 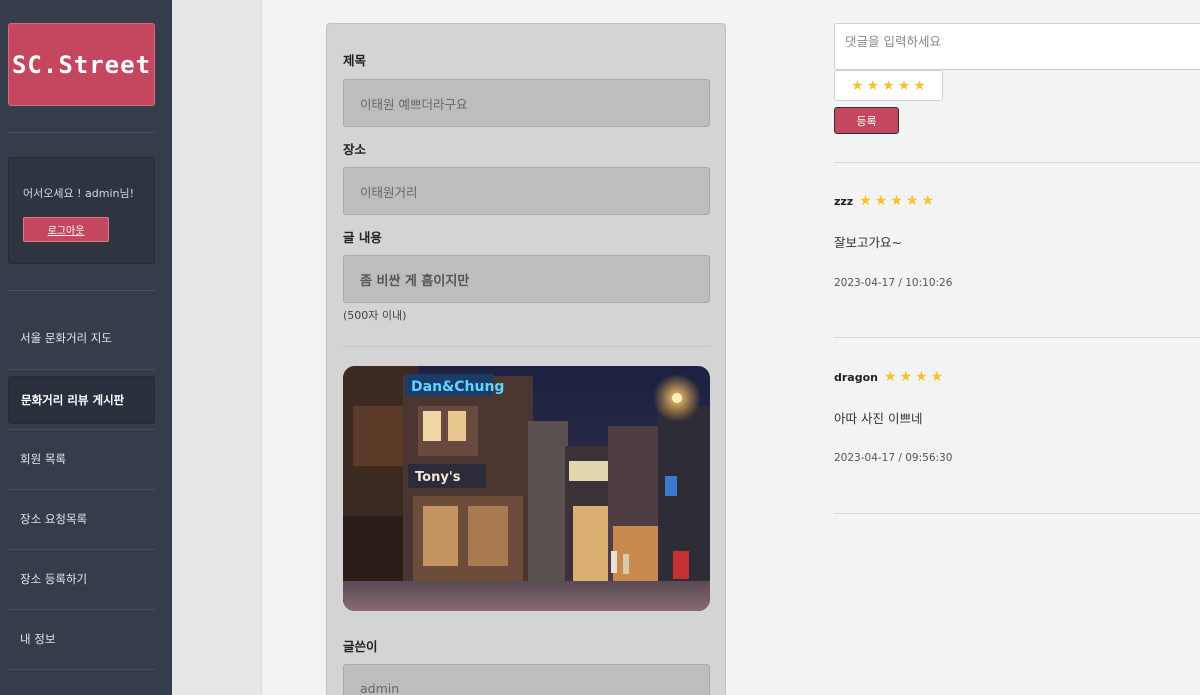 What do you see at coordinates (66, 229) in the screenshot?
I see `logout-button: 로그아웃` at bounding box center [66, 229].